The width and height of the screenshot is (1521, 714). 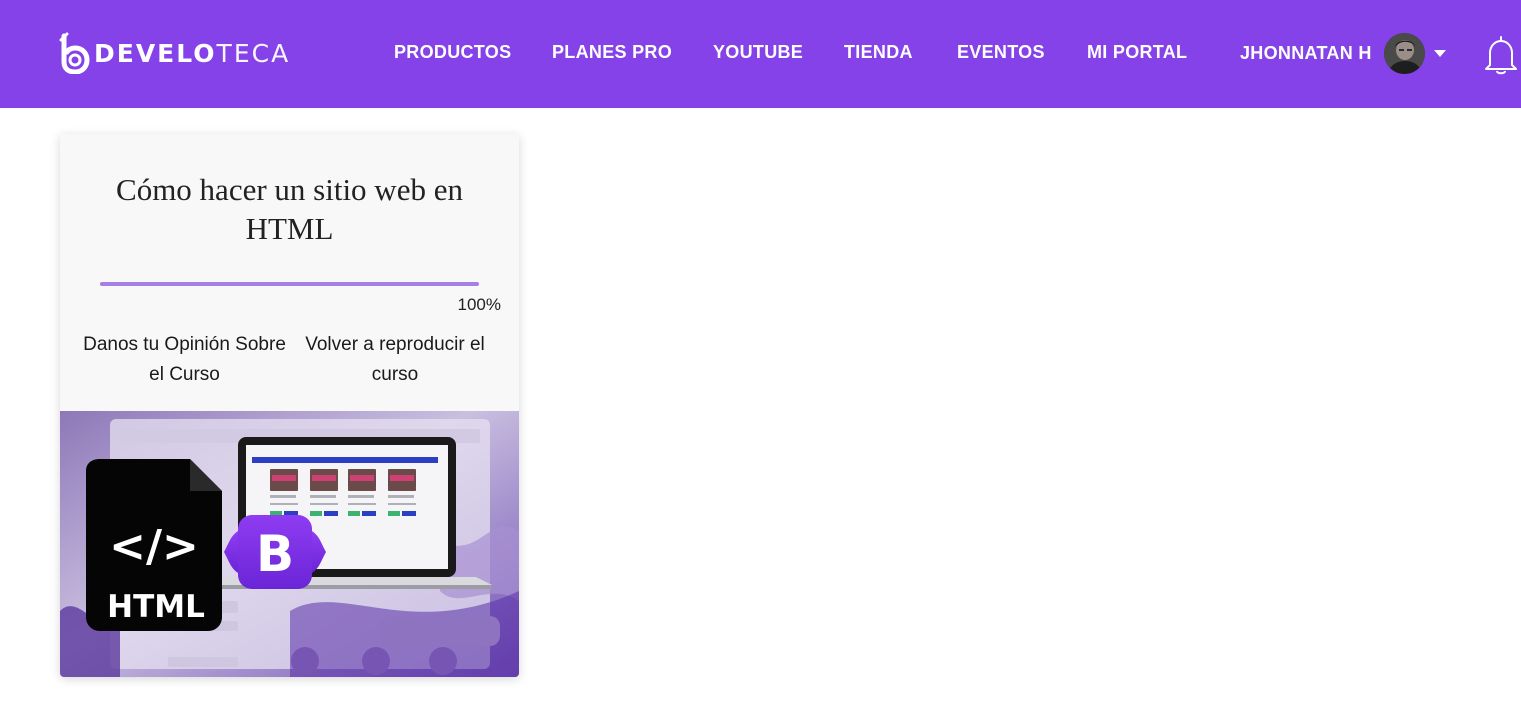 I want to click on nav-item-mi-portal: MI PORTAL, so click(x=1137, y=52).